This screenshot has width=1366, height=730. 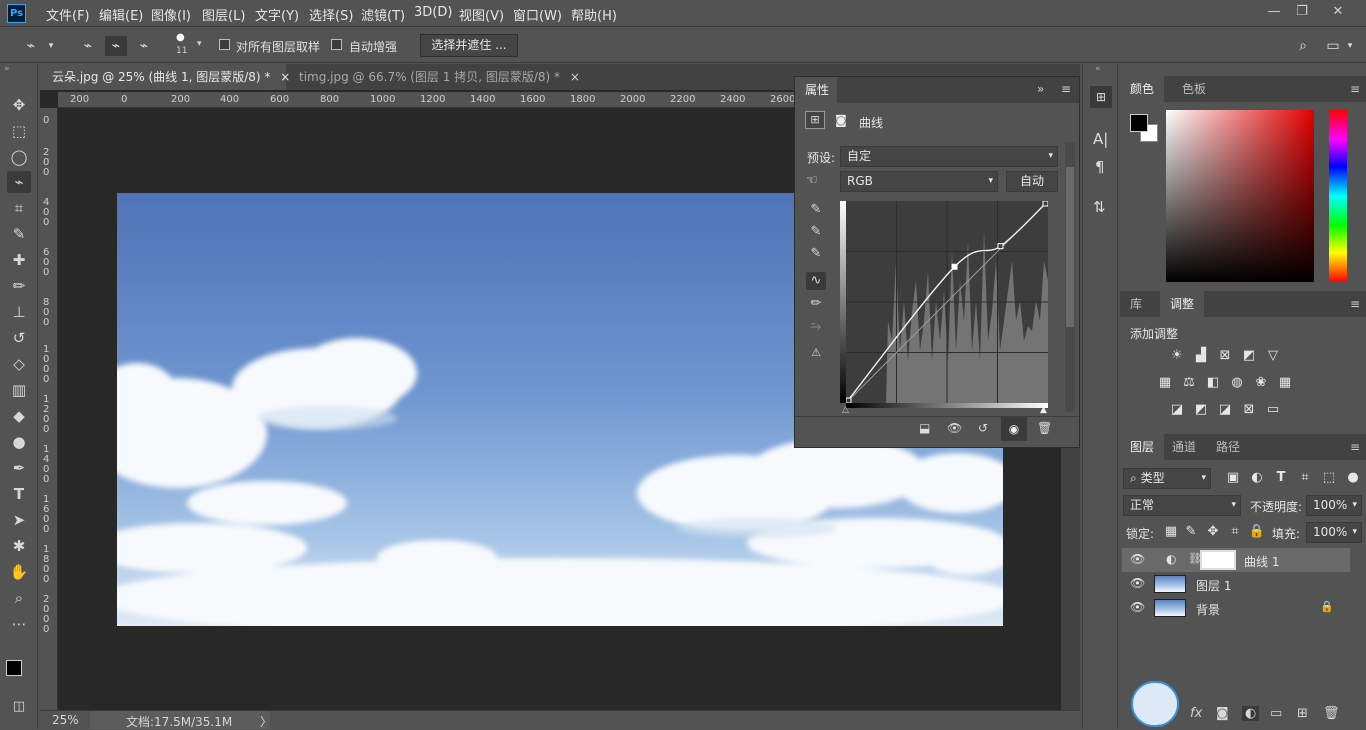 I want to click on filter-shape-icon: ⌗, so click(x=1305, y=478).